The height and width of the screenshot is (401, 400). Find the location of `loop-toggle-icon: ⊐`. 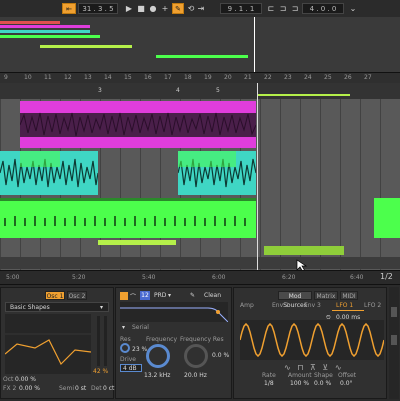

loop-toggle-icon: ⊐ is located at coordinates (283, 8).